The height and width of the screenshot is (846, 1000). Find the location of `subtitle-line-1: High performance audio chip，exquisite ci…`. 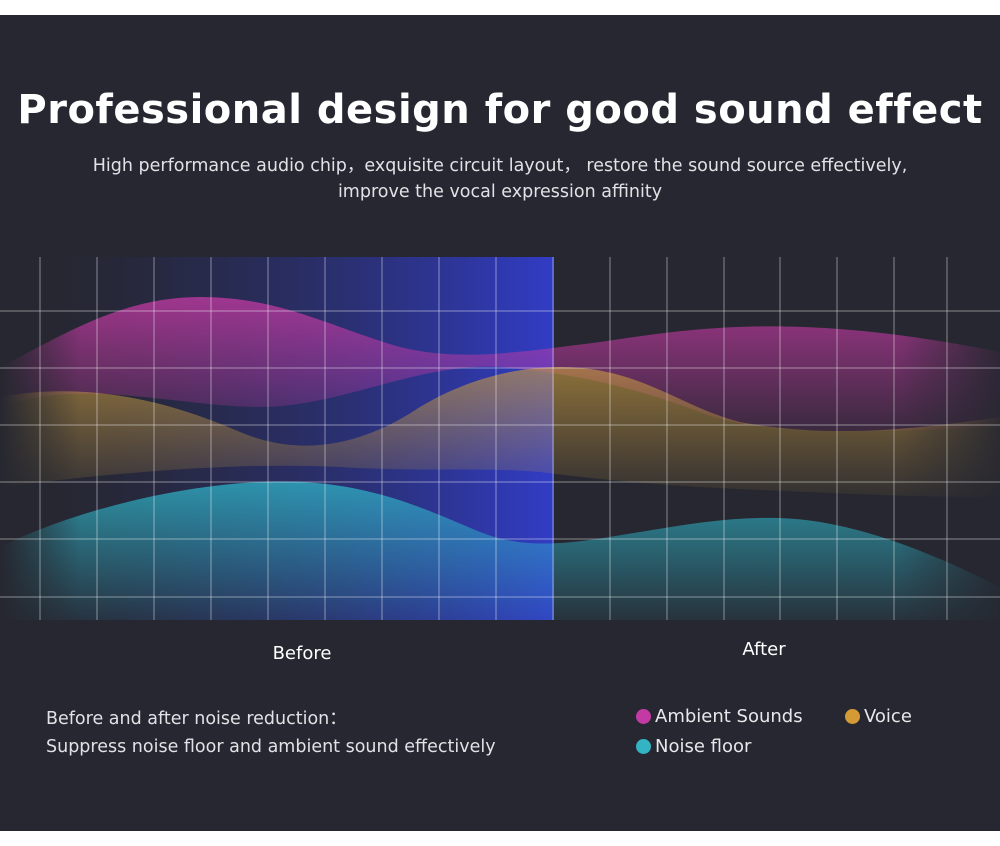

subtitle-line-1: High performance audio chip，exquisite ci… is located at coordinates (500, 166).